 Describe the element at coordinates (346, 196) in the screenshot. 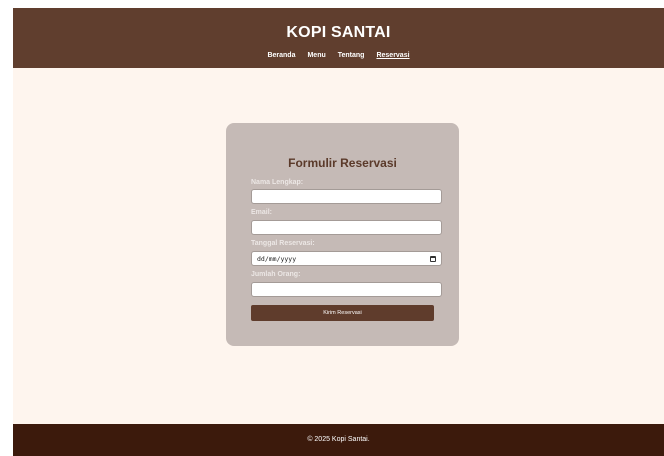

I see `name-input` at that location.